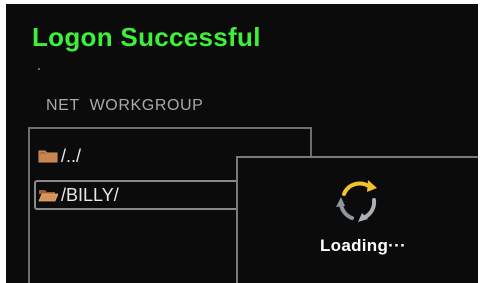 The image size is (482, 283). Describe the element at coordinates (356, 201) in the screenshot. I see `loading-spinner-icon` at that location.